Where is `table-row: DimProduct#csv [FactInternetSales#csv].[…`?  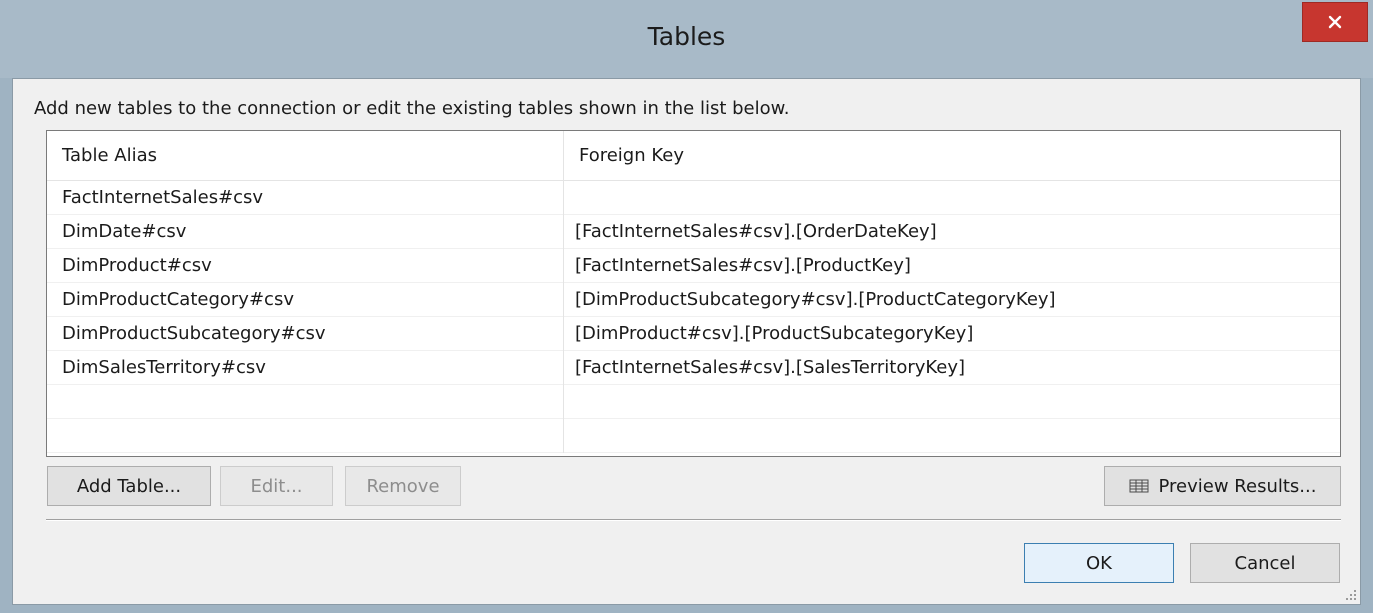
table-row: DimProduct#csv [FactInternetSales#csv].[… is located at coordinates (693, 266).